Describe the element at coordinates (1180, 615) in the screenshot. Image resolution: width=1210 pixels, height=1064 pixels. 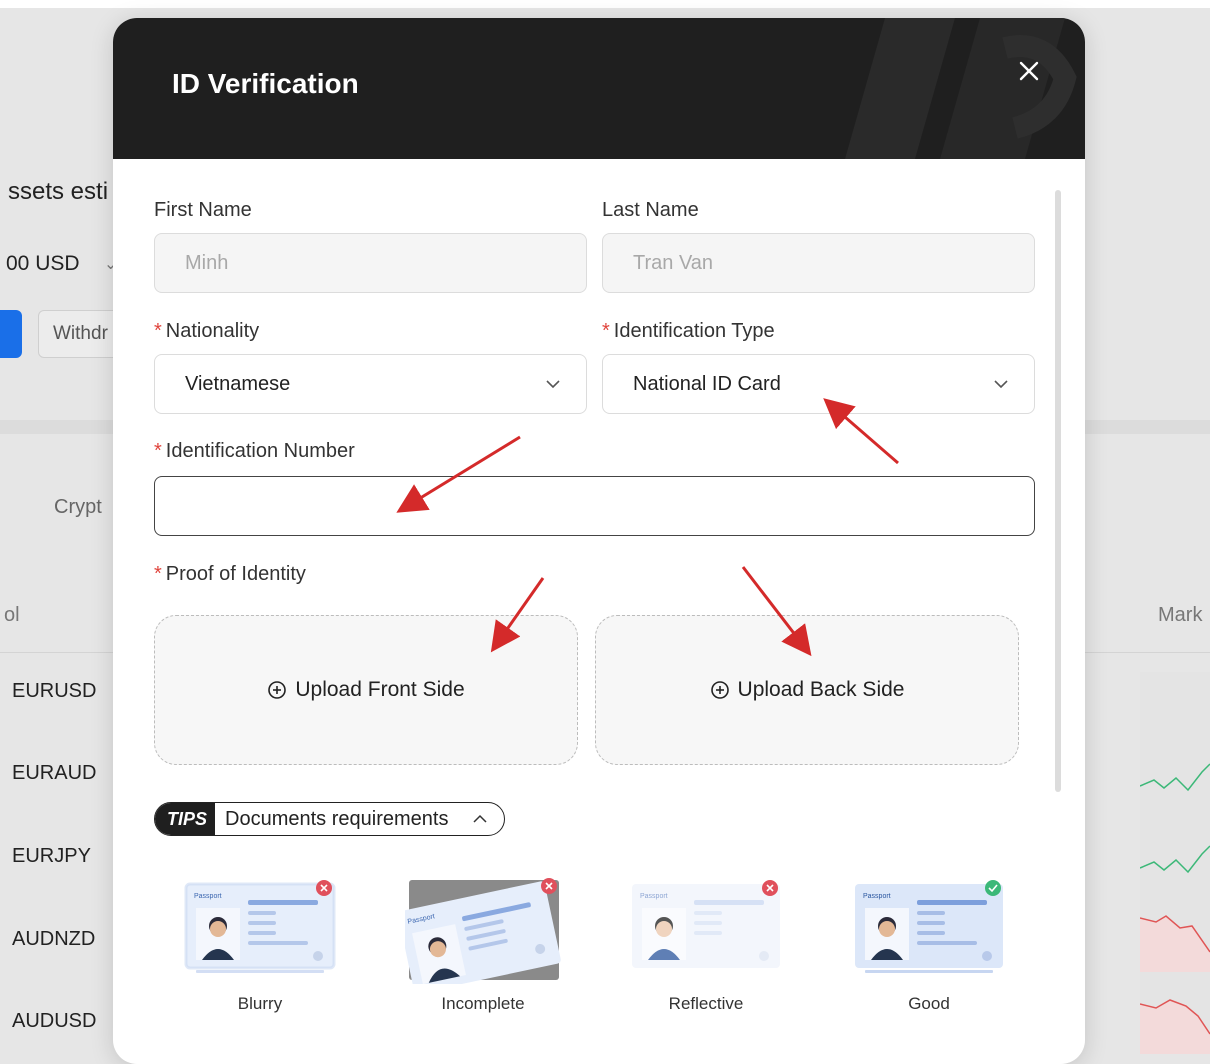
I see `market-column-header: Mark` at that location.